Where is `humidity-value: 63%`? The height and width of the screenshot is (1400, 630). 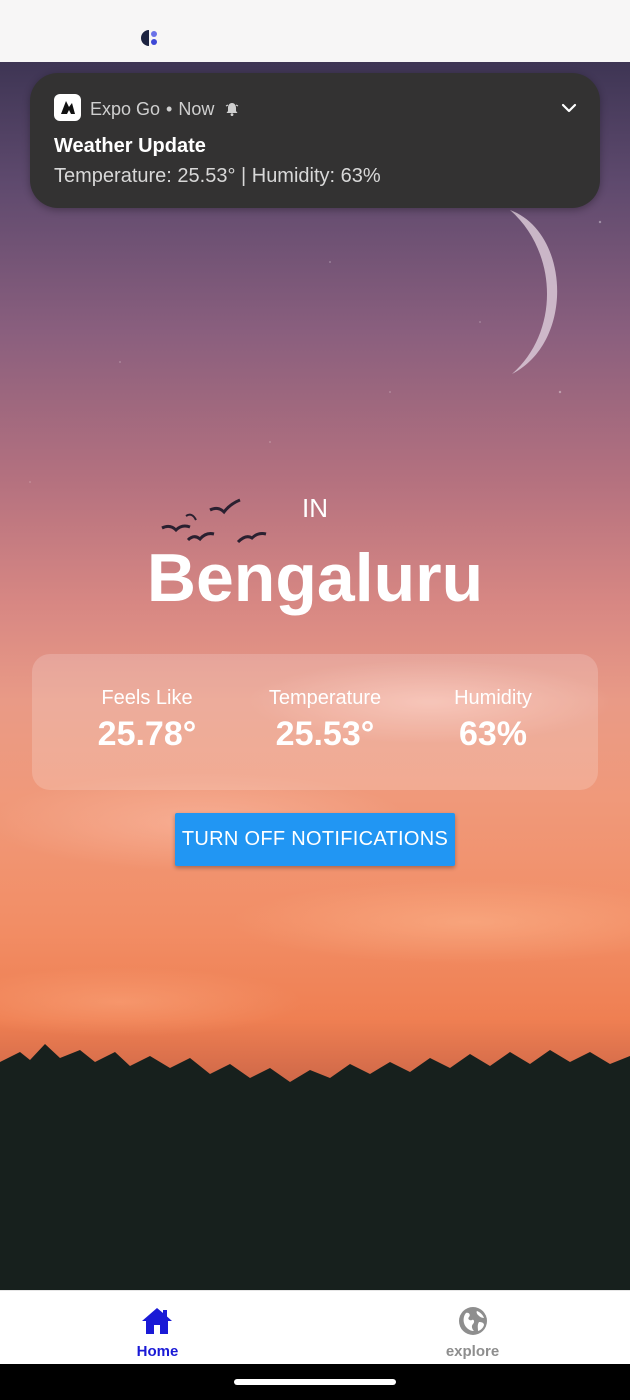 humidity-value: 63% is located at coordinates (493, 734).